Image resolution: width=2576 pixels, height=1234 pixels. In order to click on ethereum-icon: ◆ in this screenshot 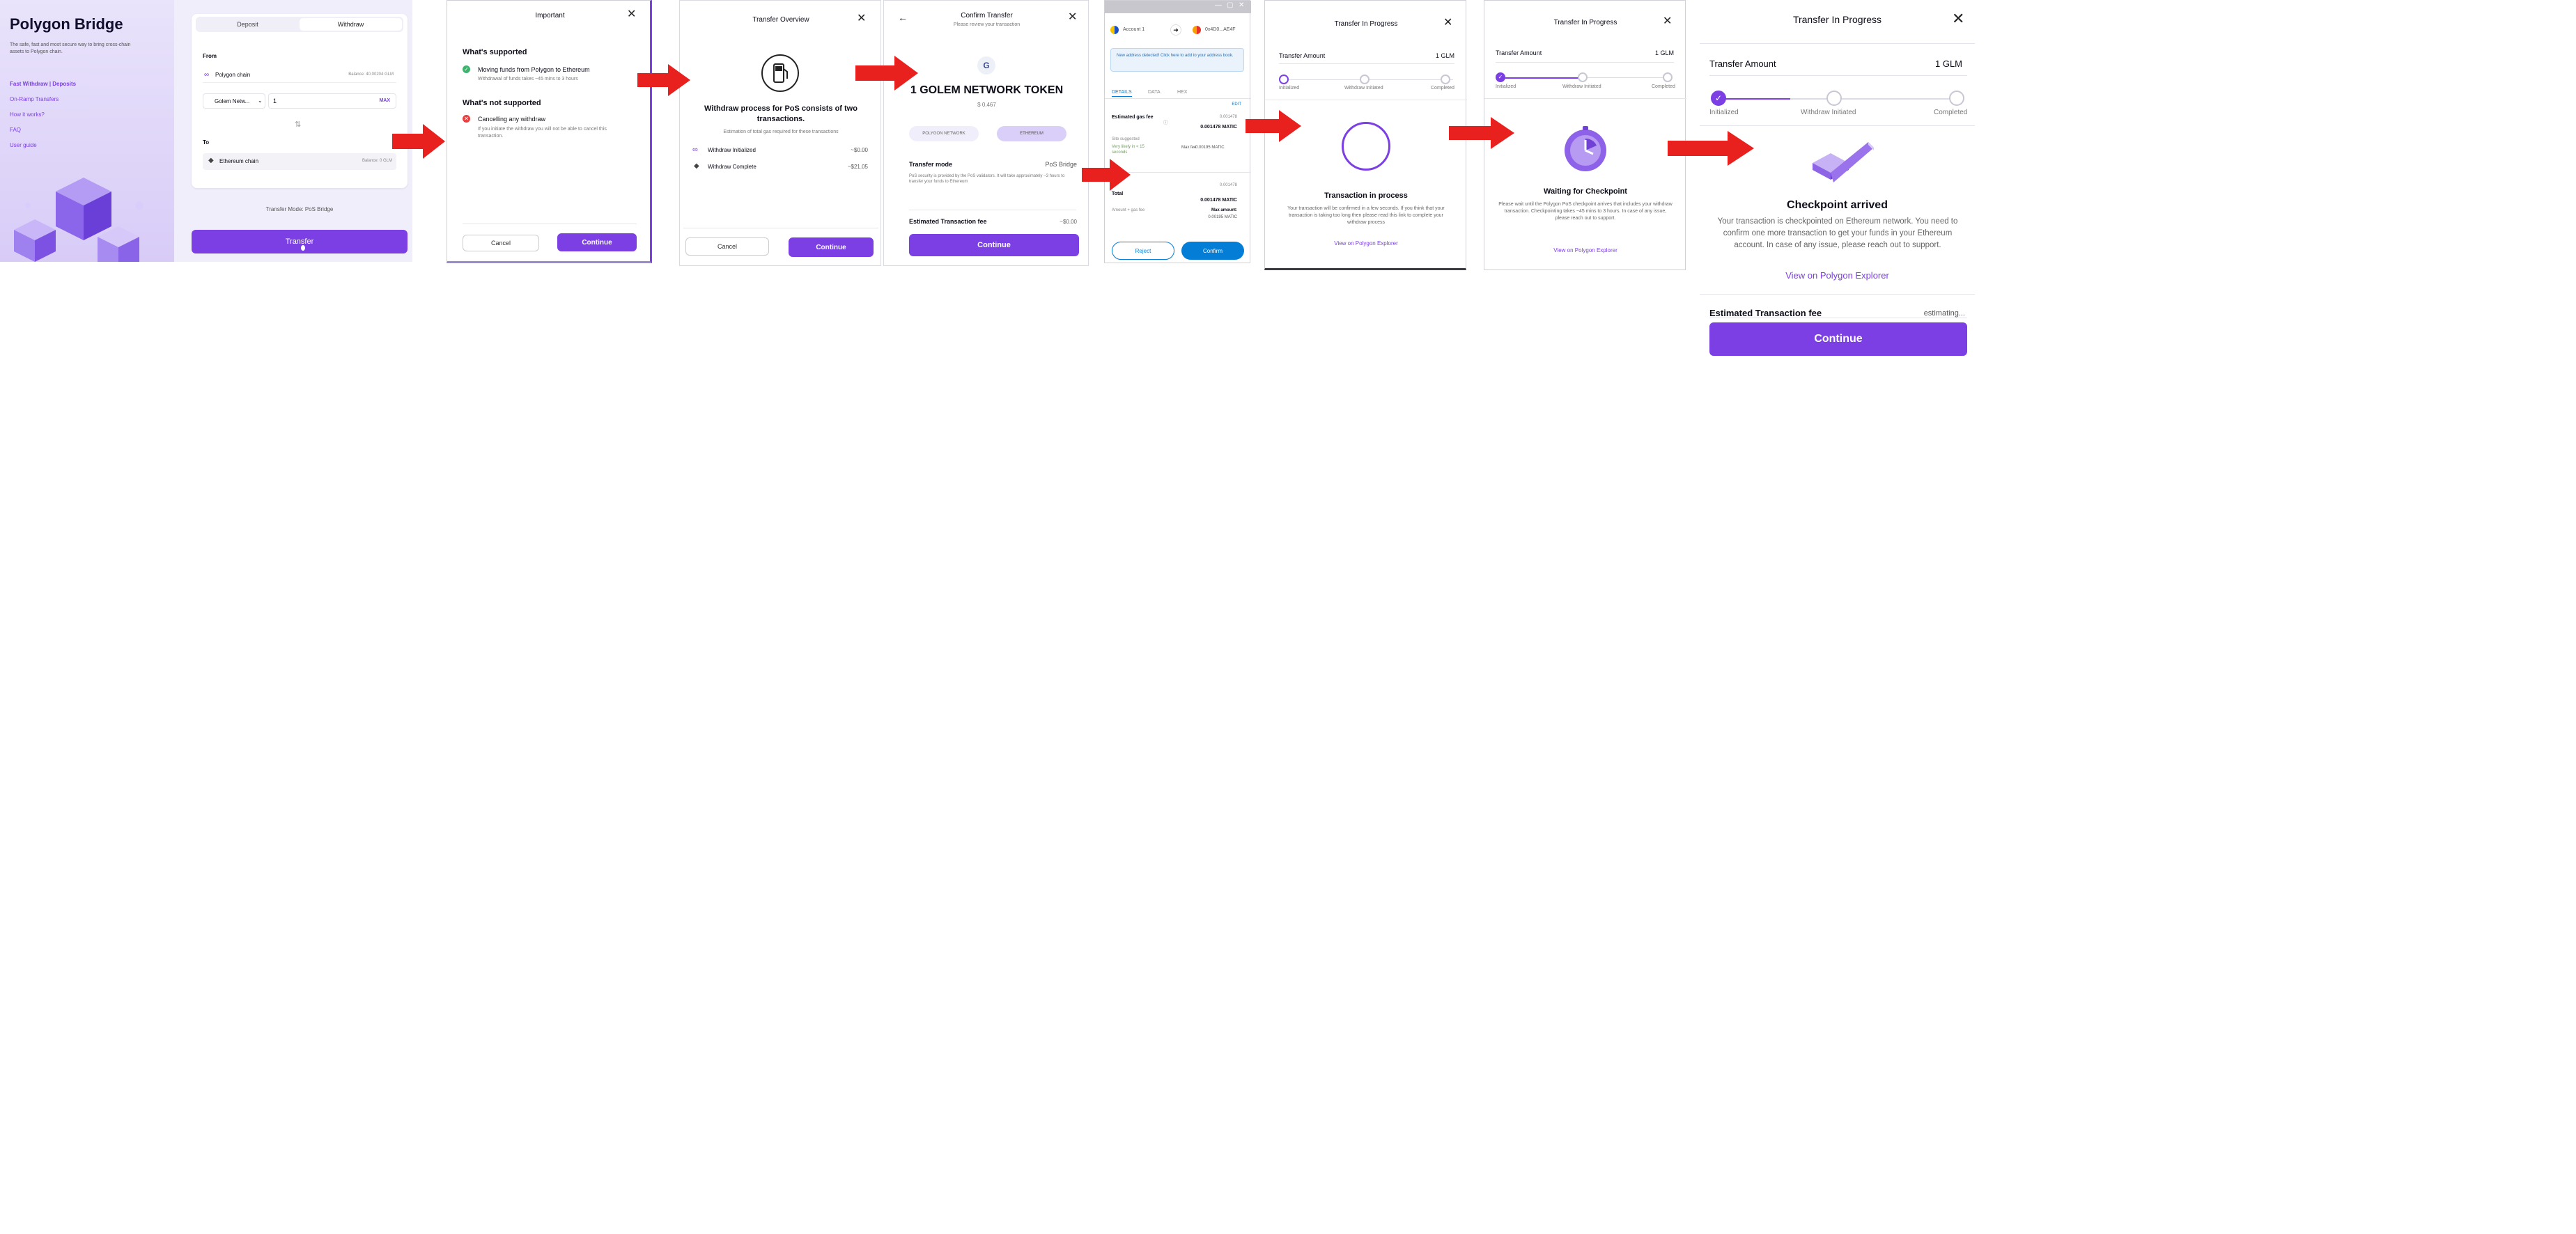, I will do `click(696, 166)`.